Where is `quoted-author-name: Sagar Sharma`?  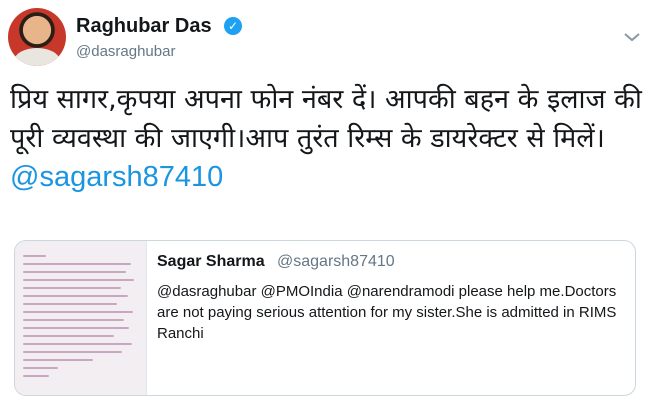
quoted-author-name: Sagar Sharma is located at coordinates (211, 262).